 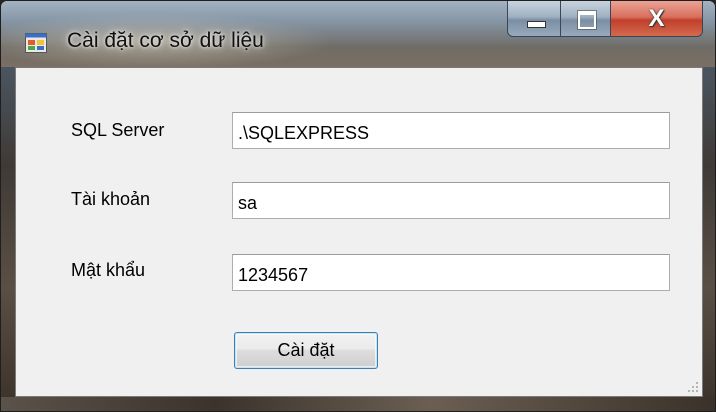 I want to click on window-title: Cài đặt cơ sở dữ liệu, so click(x=165, y=40).